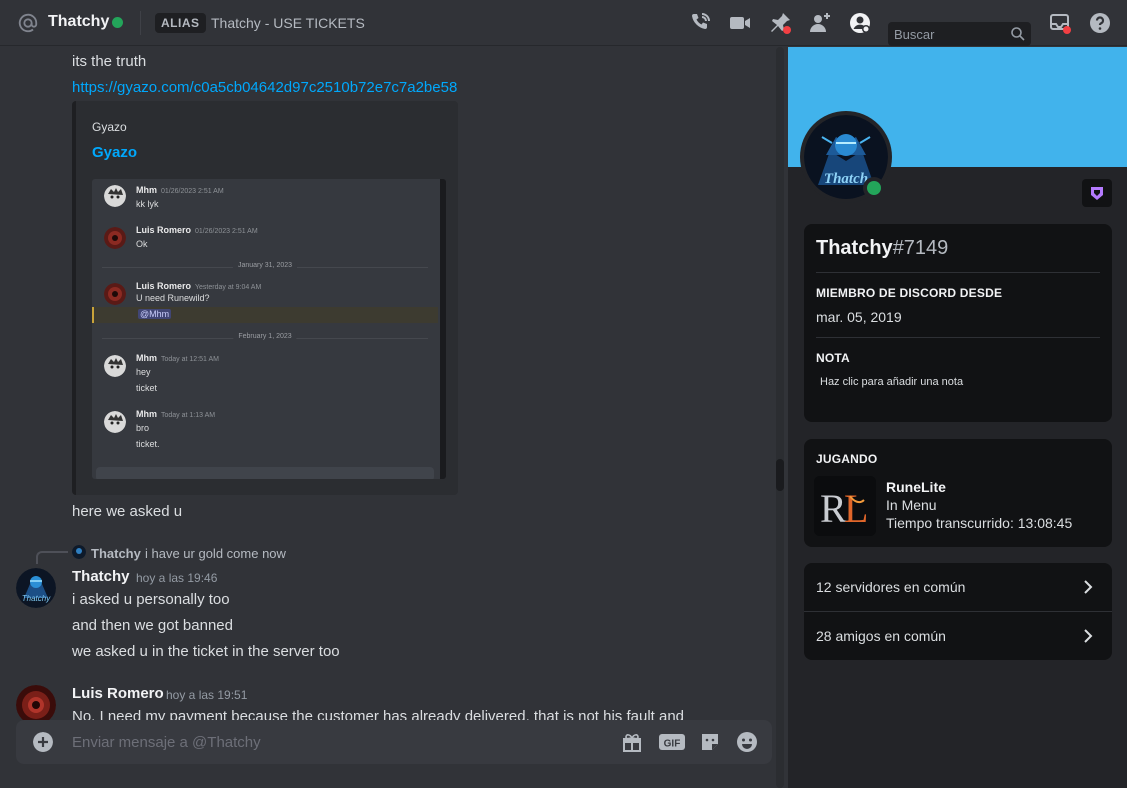 Image resolution: width=1127 pixels, height=788 pixels. I want to click on mutual-servers-label: 12 servidores en común, so click(891, 587).